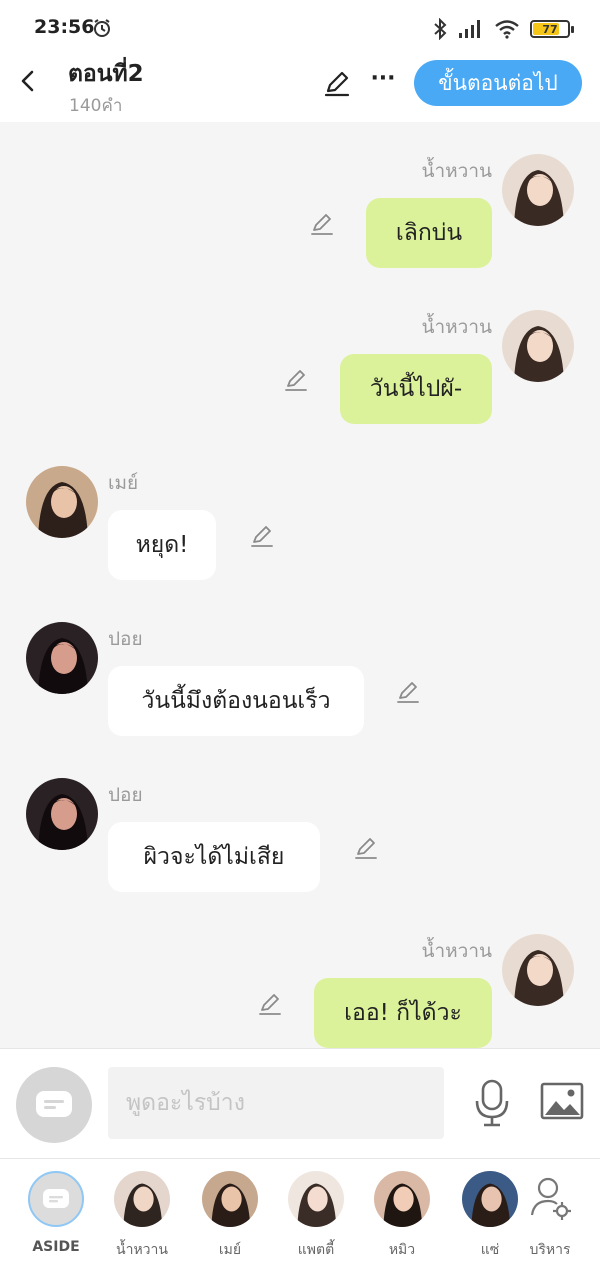 Image resolution: width=600 pixels, height=1267 pixels. I want to click on aside-toggle-button, so click(54, 1105).